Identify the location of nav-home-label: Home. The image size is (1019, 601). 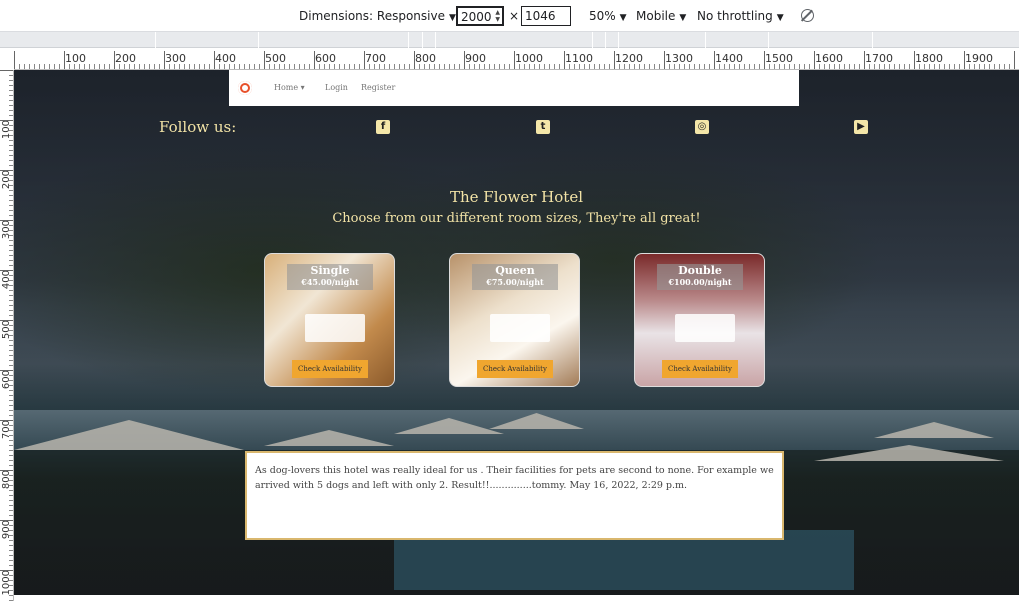
(286, 87).